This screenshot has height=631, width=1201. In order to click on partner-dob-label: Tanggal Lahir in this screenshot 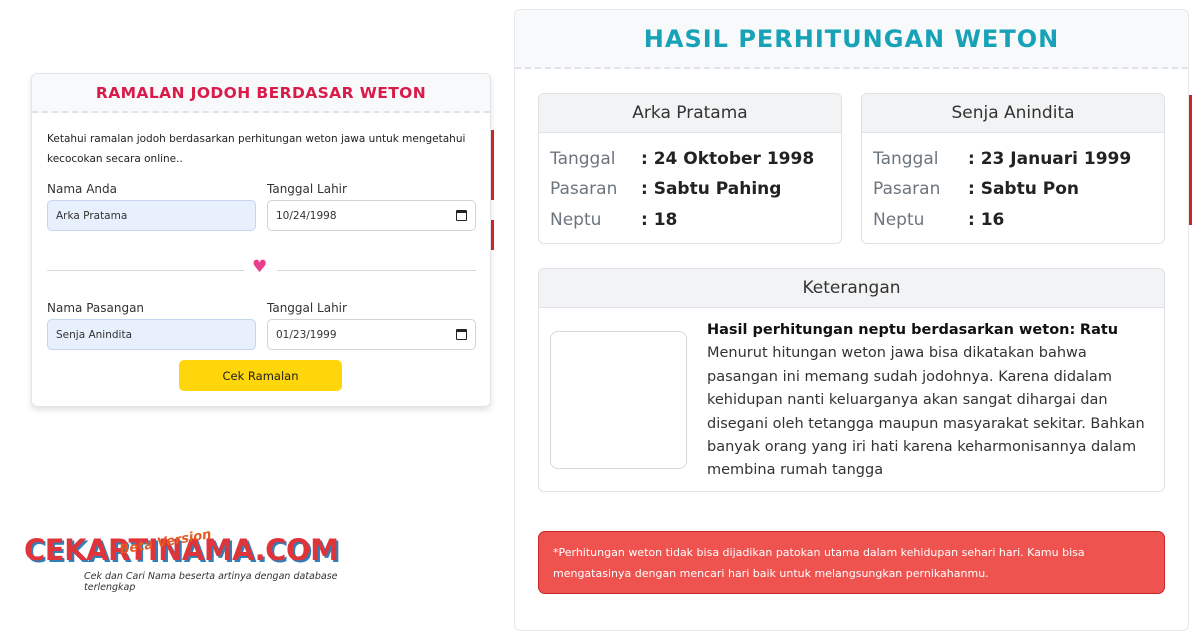, I will do `click(307, 308)`.